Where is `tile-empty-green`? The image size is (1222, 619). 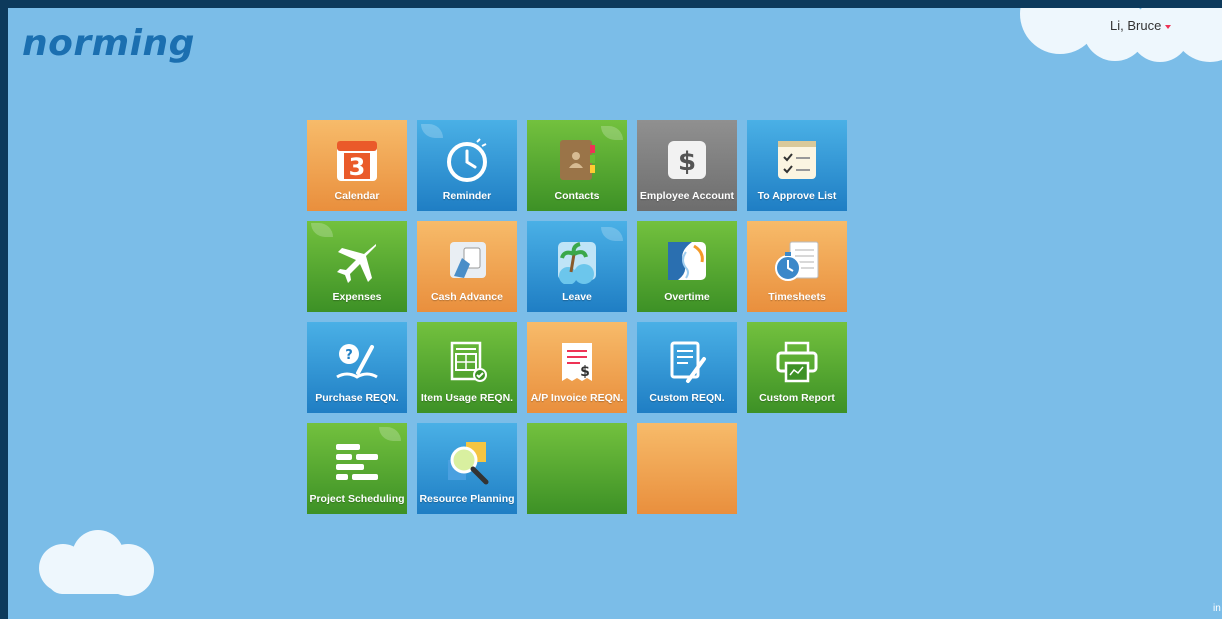 tile-empty-green is located at coordinates (577, 468).